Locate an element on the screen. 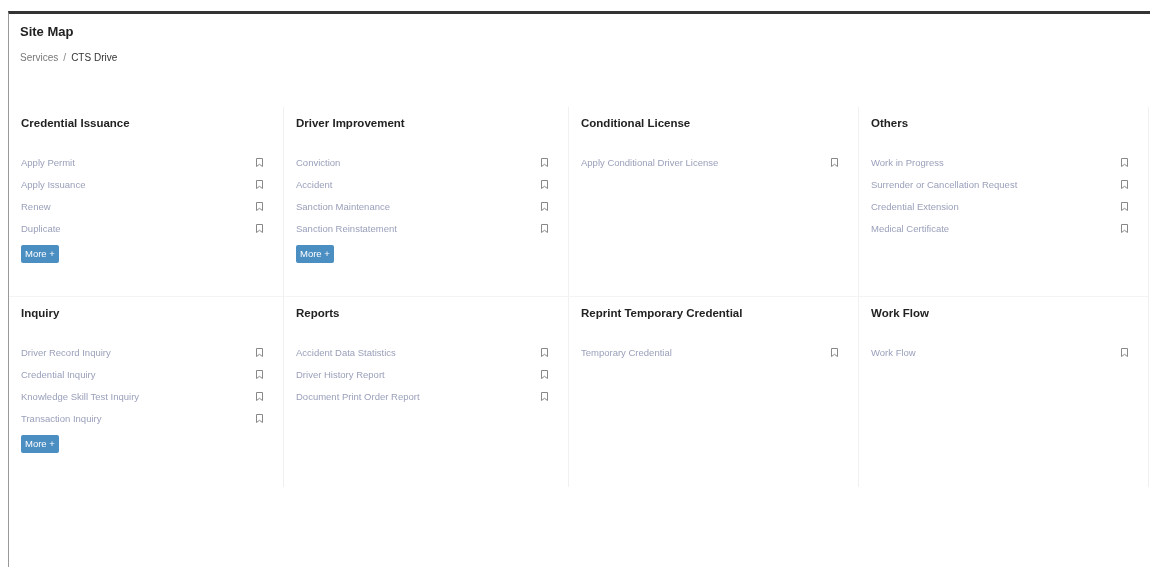 The image size is (1150, 567). section-heading: Inquiry is located at coordinates (41, 313).